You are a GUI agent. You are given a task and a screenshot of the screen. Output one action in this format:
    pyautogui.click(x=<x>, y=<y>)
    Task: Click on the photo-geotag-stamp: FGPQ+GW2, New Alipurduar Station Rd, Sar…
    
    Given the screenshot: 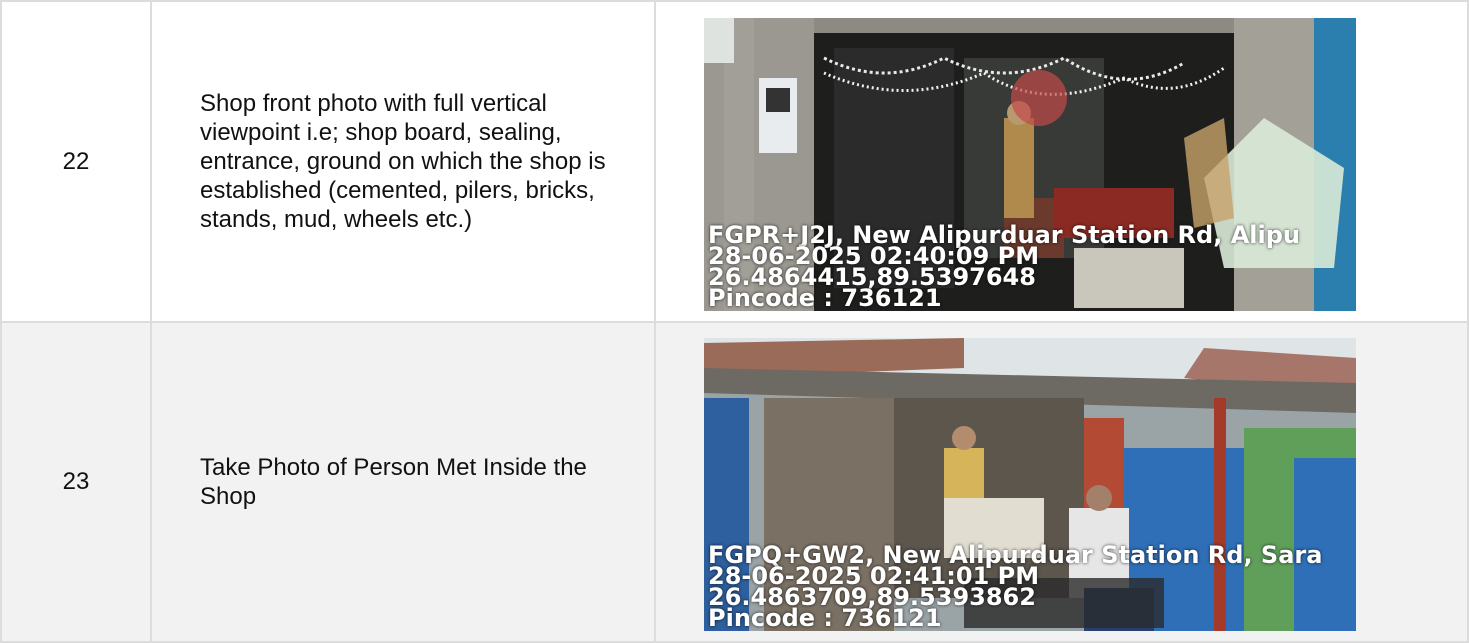 What is the action you would take?
    pyautogui.click(x=1015, y=587)
    